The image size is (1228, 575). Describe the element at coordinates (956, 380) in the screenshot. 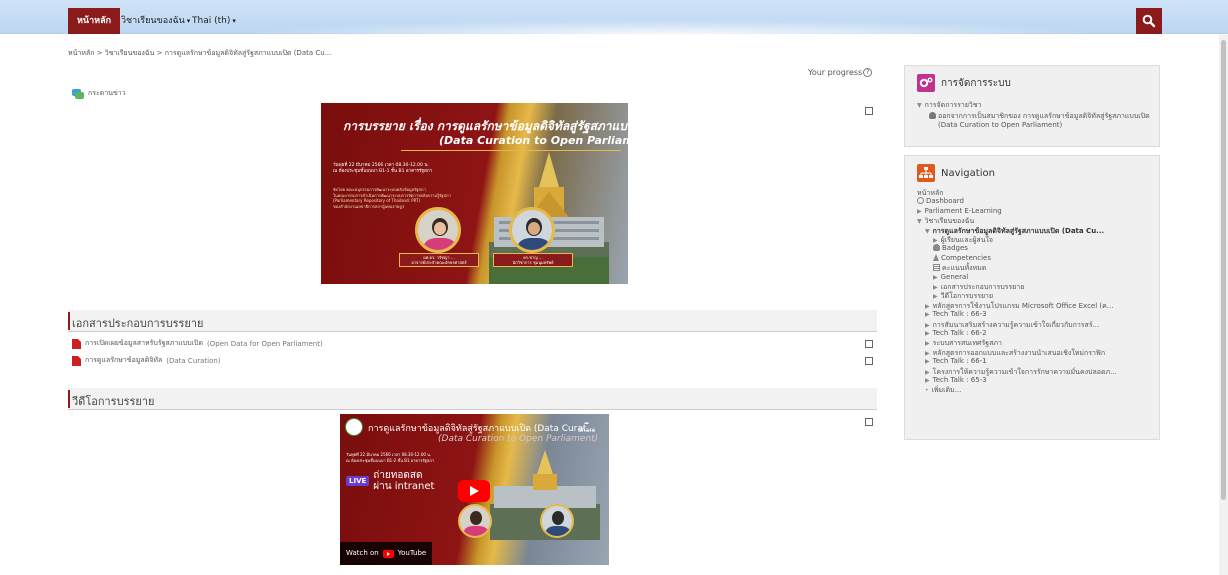

I see `nav-item: ▶ Tech Talk : 65-3` at that location.